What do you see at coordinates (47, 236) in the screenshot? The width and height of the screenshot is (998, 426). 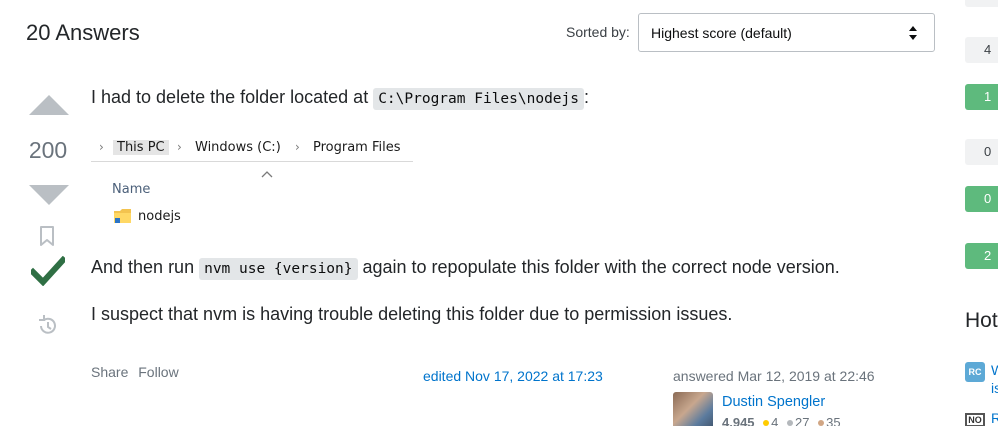 I see `bookmark-icon` at bounding box center [47, 236].